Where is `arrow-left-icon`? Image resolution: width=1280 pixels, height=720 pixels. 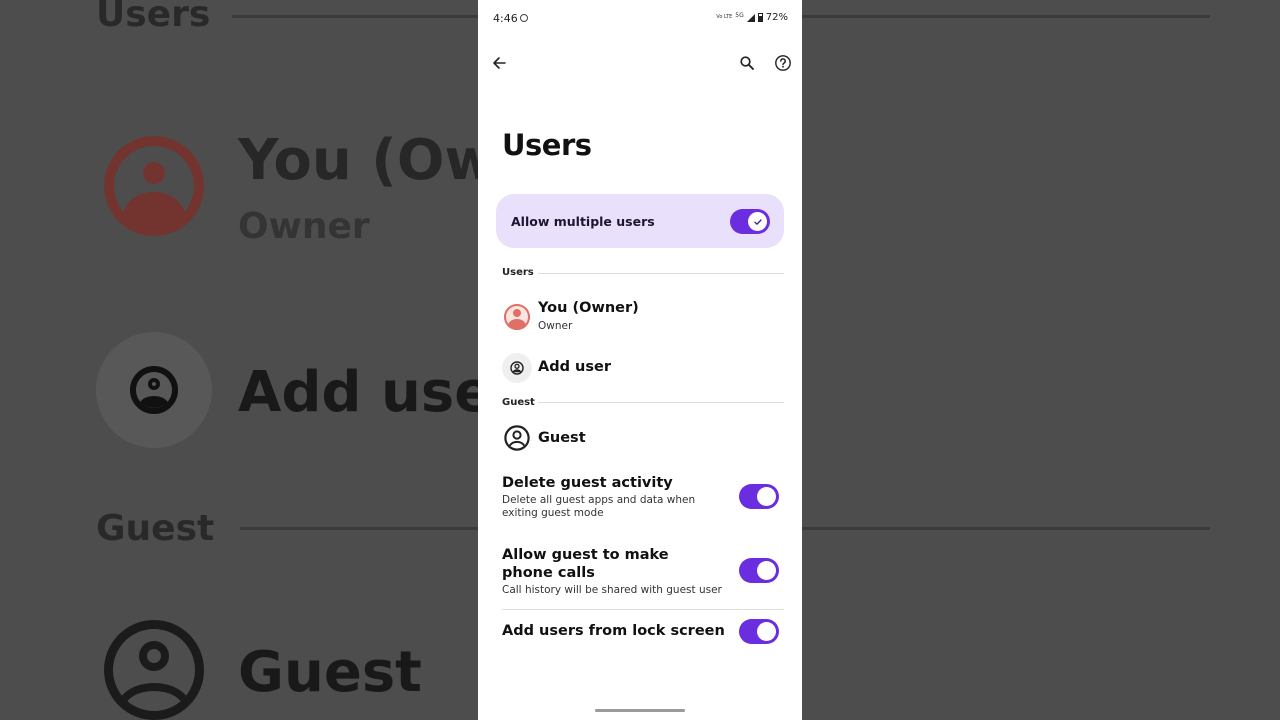 arrow-left-icon is located at coordinates (499, 63).